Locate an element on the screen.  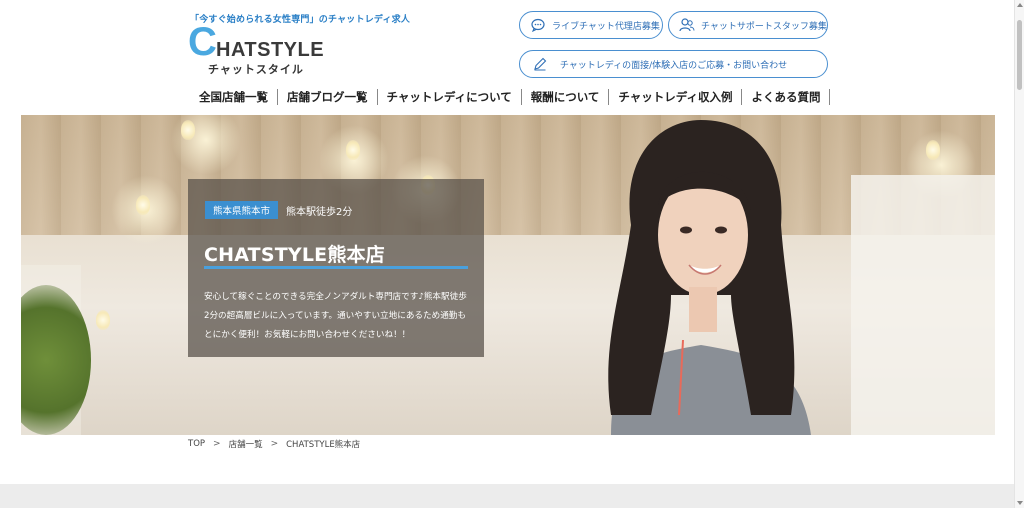
breadcrumb-current-page: CHATSTYLE熊本店 is located at coordinates (323, 445).